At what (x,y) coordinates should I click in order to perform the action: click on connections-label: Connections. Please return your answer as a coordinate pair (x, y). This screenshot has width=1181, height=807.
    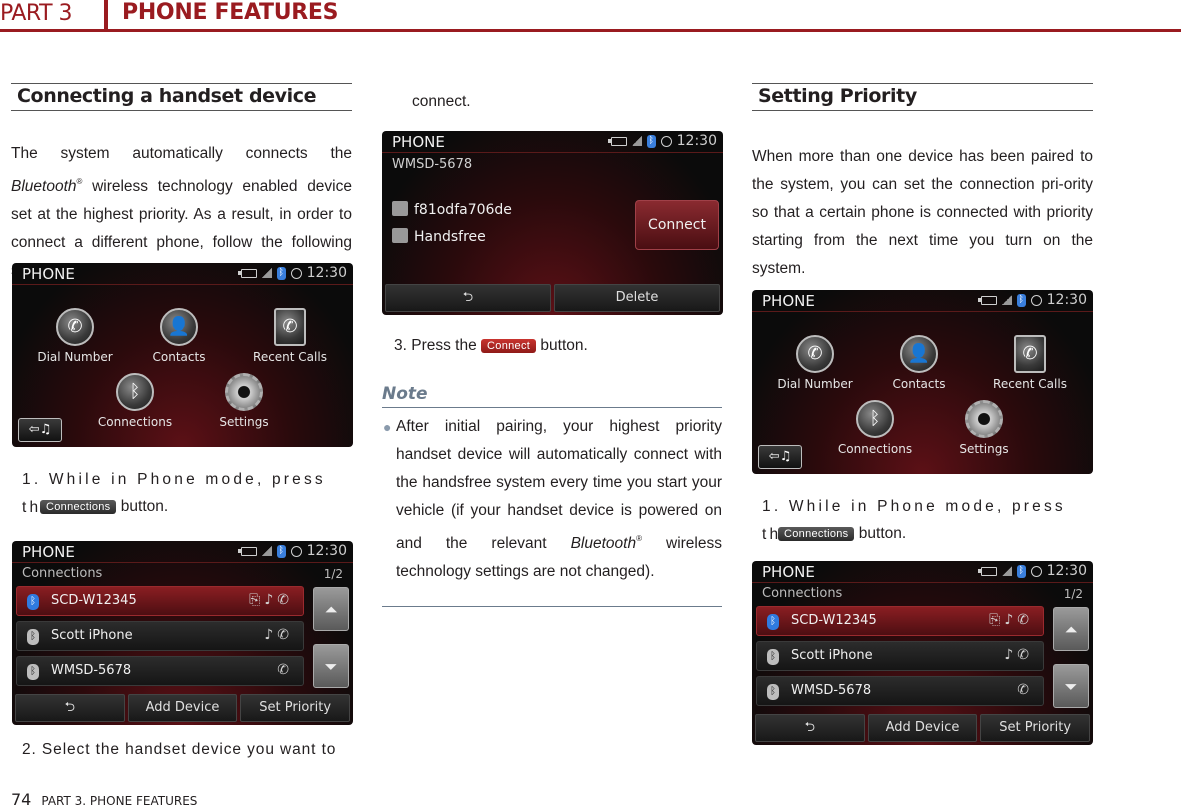
    Looking at the image, I should click on (135, 422).